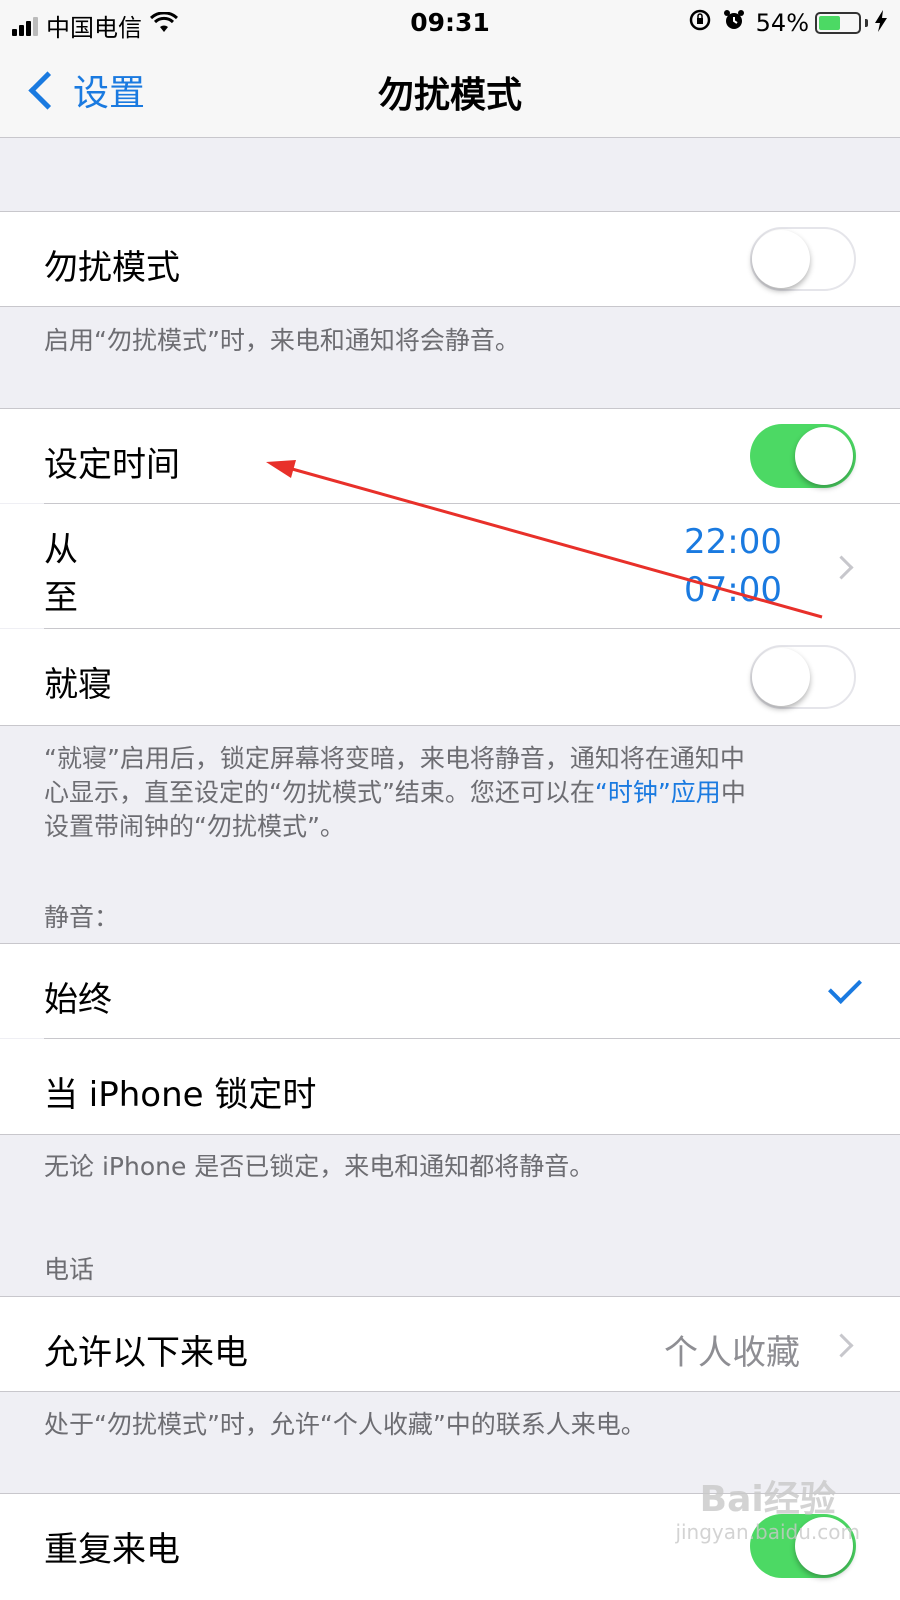  I want to click on silence-header: 静音：, so click(82, 917).